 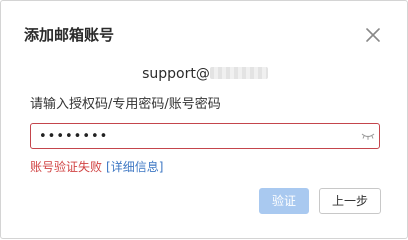 I want to click on password-prompt-label: 请输入授权码/专用密码/账号密码, so click(x=125, y=104).